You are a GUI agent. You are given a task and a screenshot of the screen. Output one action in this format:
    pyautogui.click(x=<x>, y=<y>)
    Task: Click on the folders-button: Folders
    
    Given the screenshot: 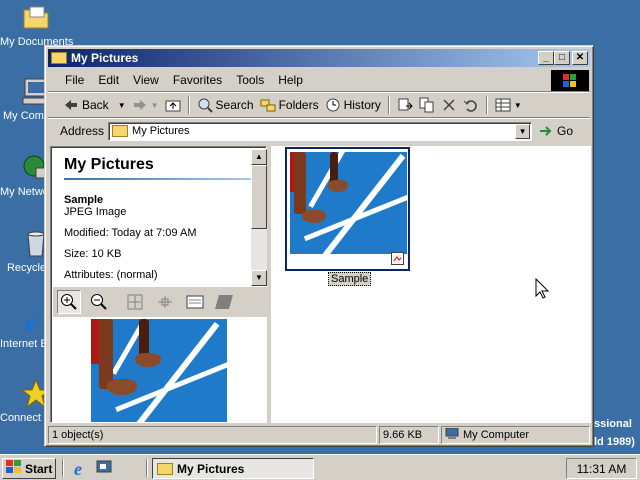 What is the action you would take?
    pyautogui.click(x=289, y=105)
    